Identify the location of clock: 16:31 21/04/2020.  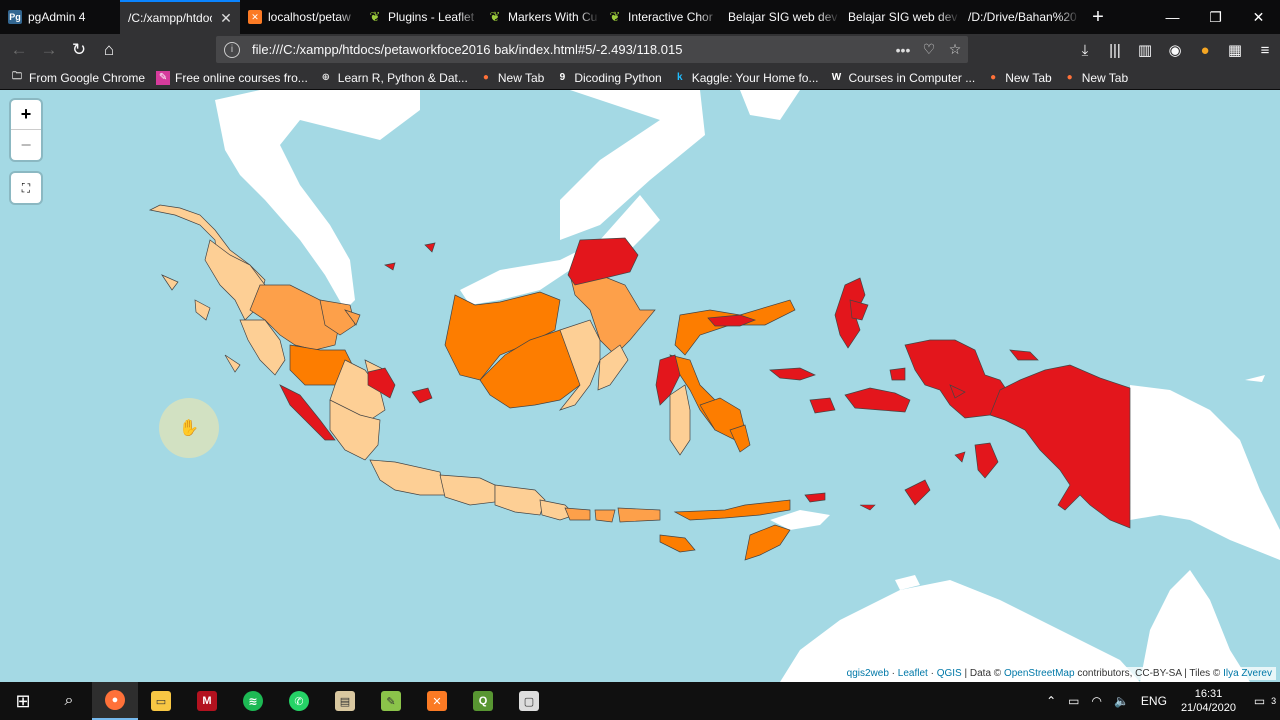
(1208, 701).